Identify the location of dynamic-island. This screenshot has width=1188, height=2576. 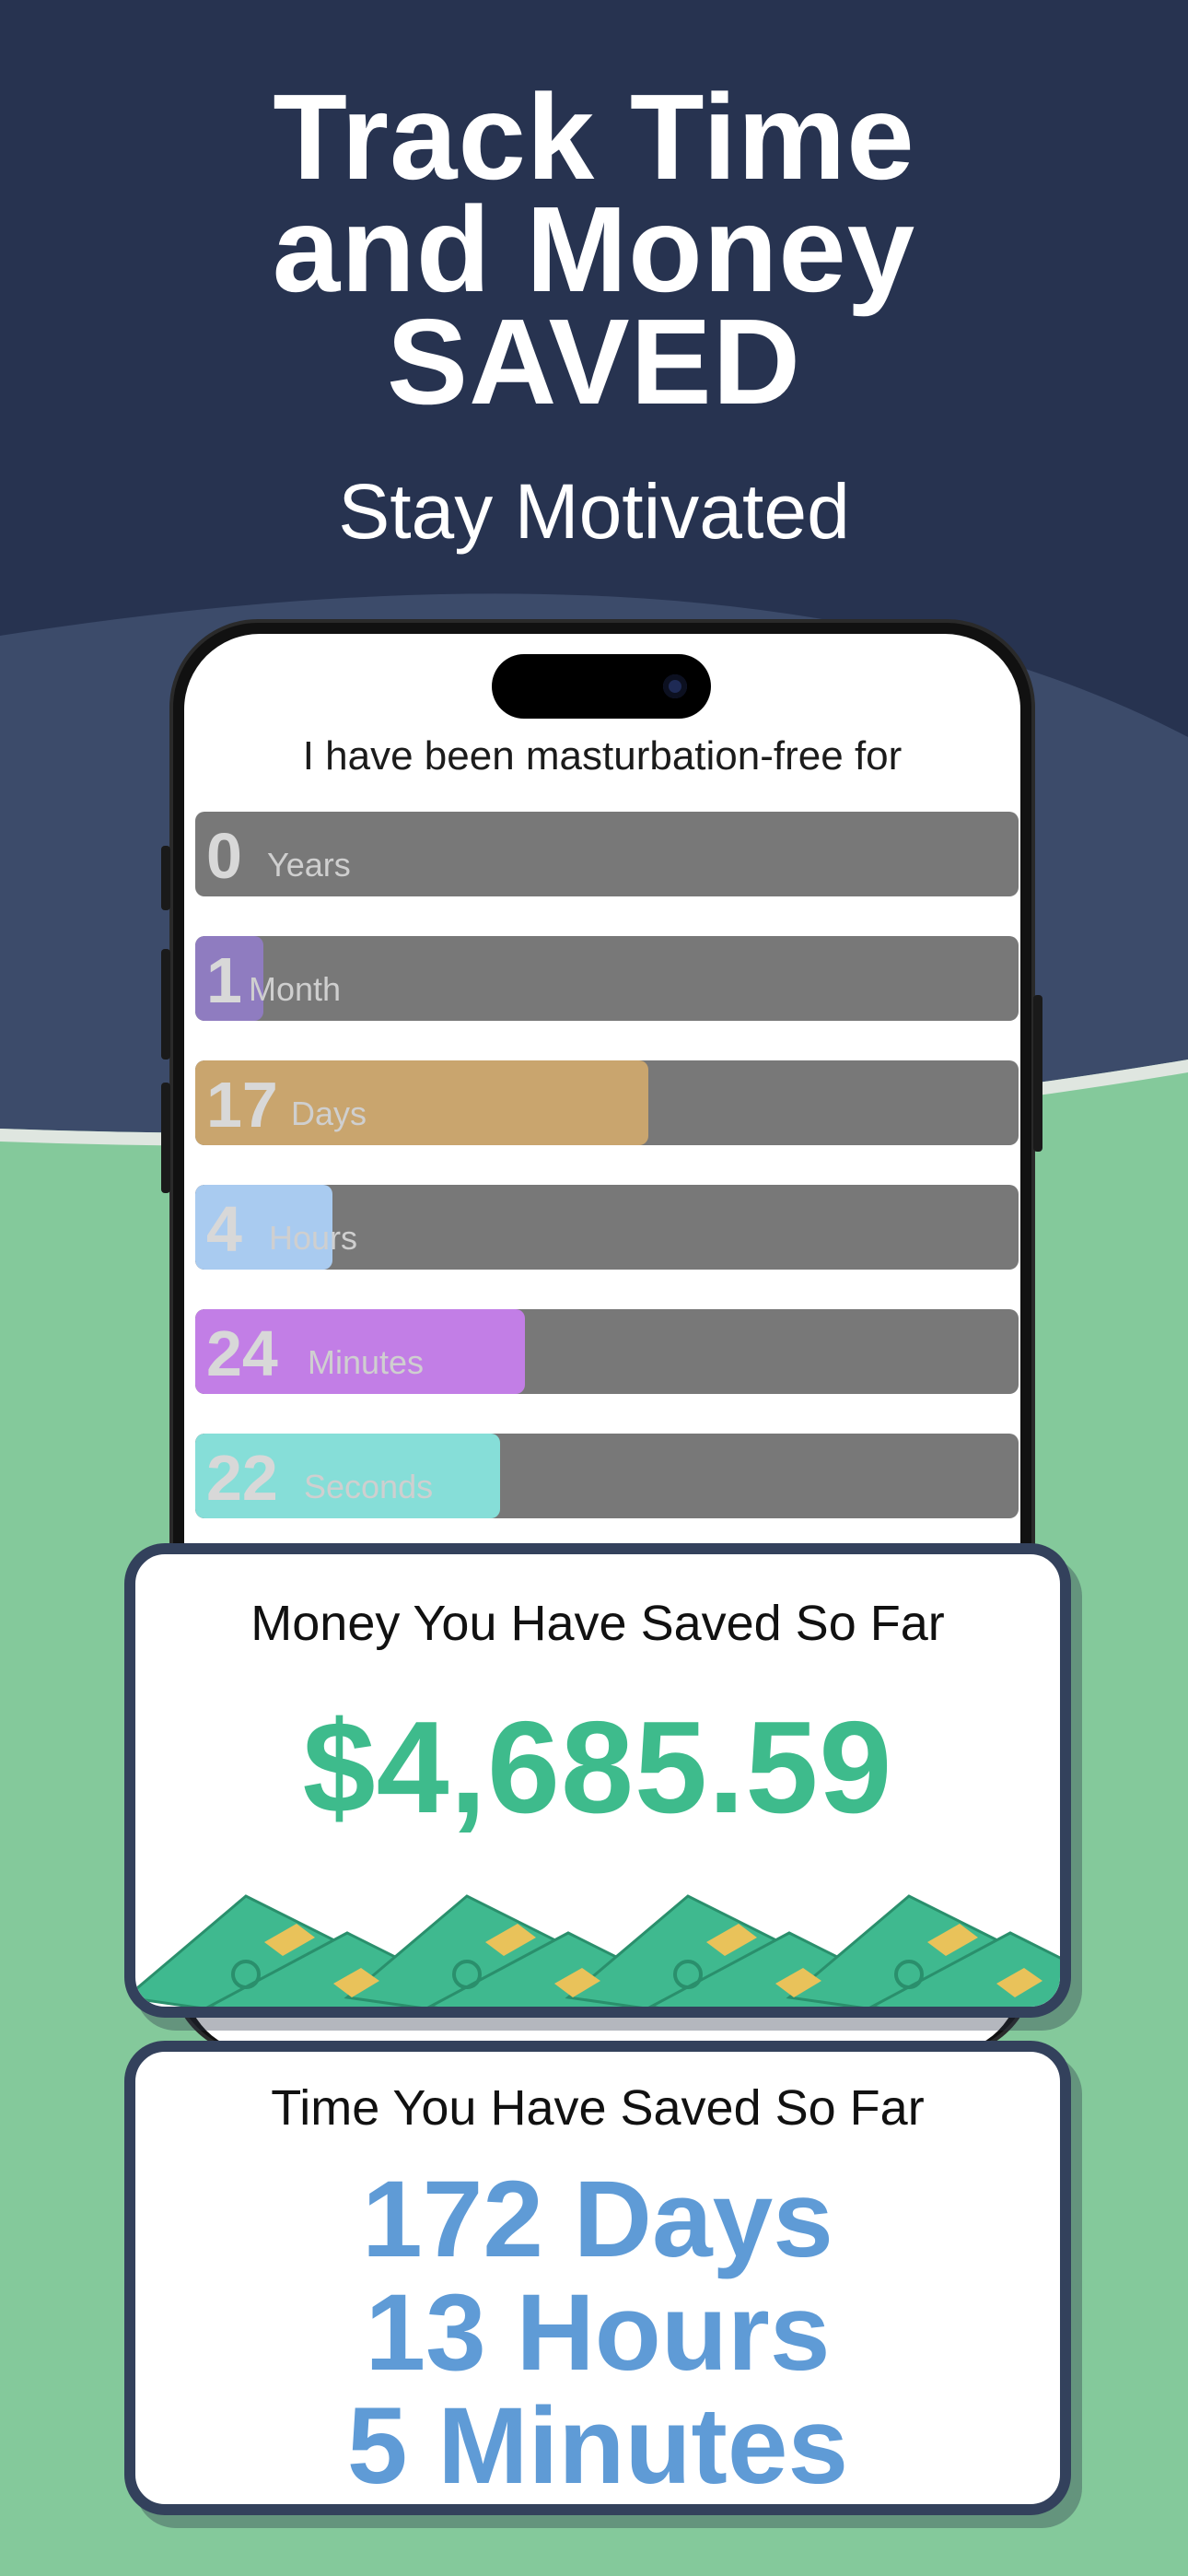
(601, 686).